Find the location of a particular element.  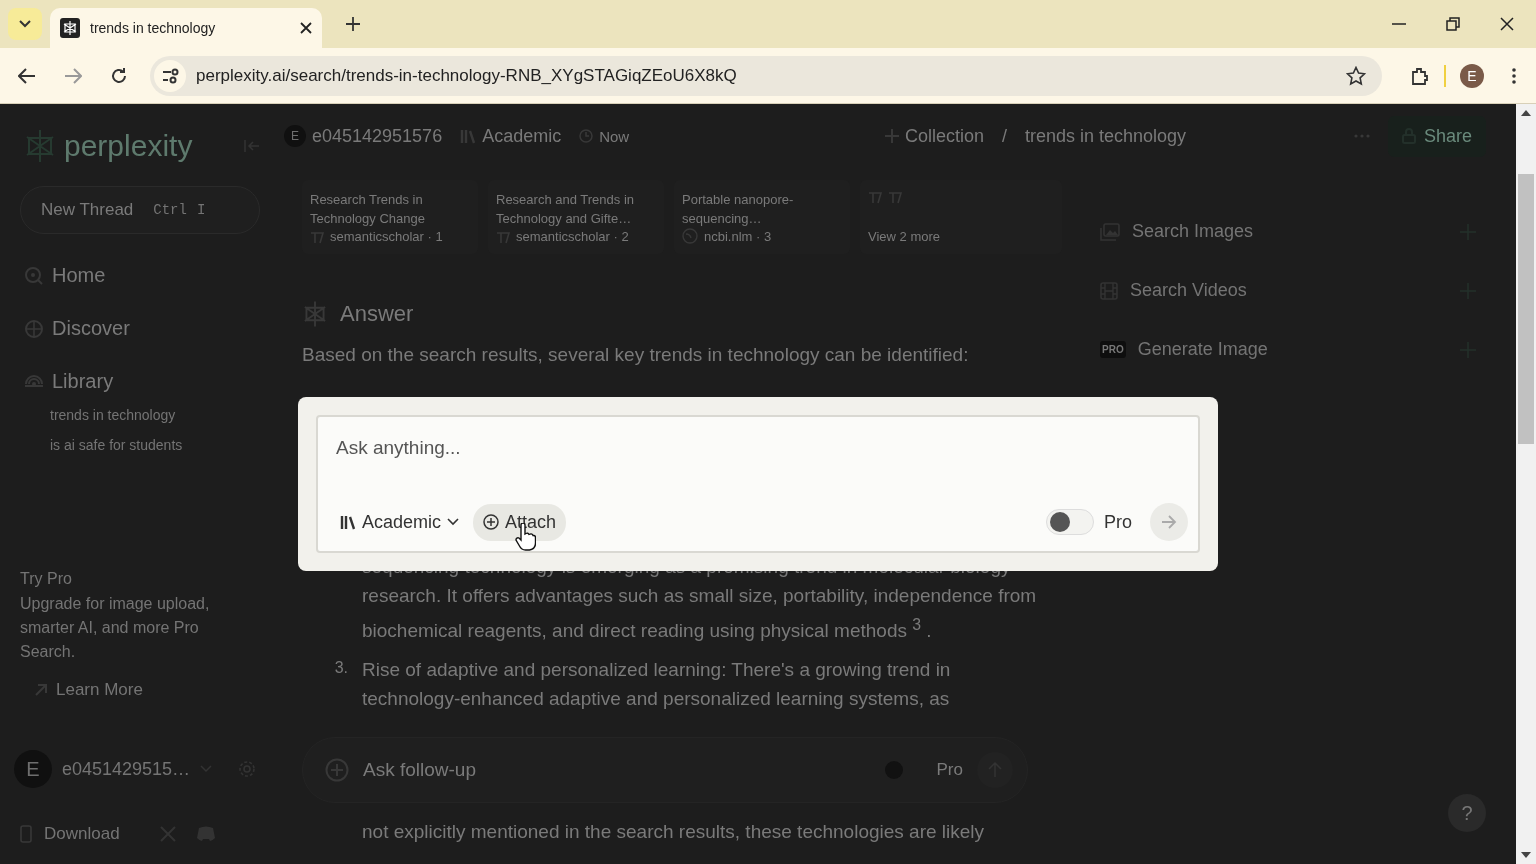

scroll-up-icon is located at coordinates (1526, 113).